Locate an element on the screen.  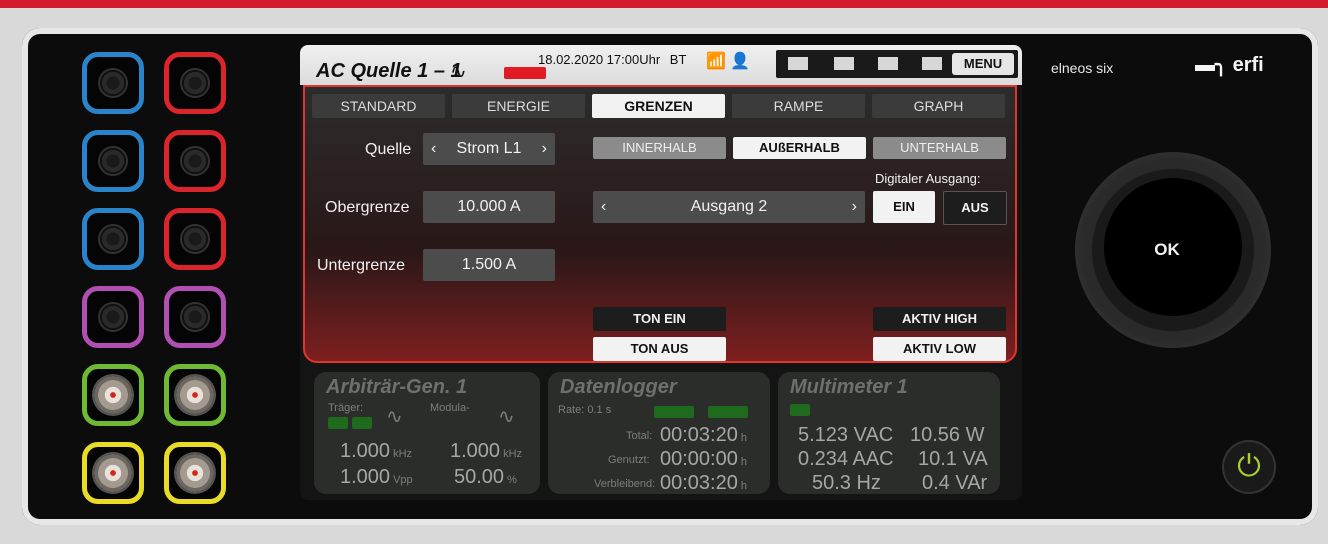
view-single-icon is located at coordinates (798, 63).